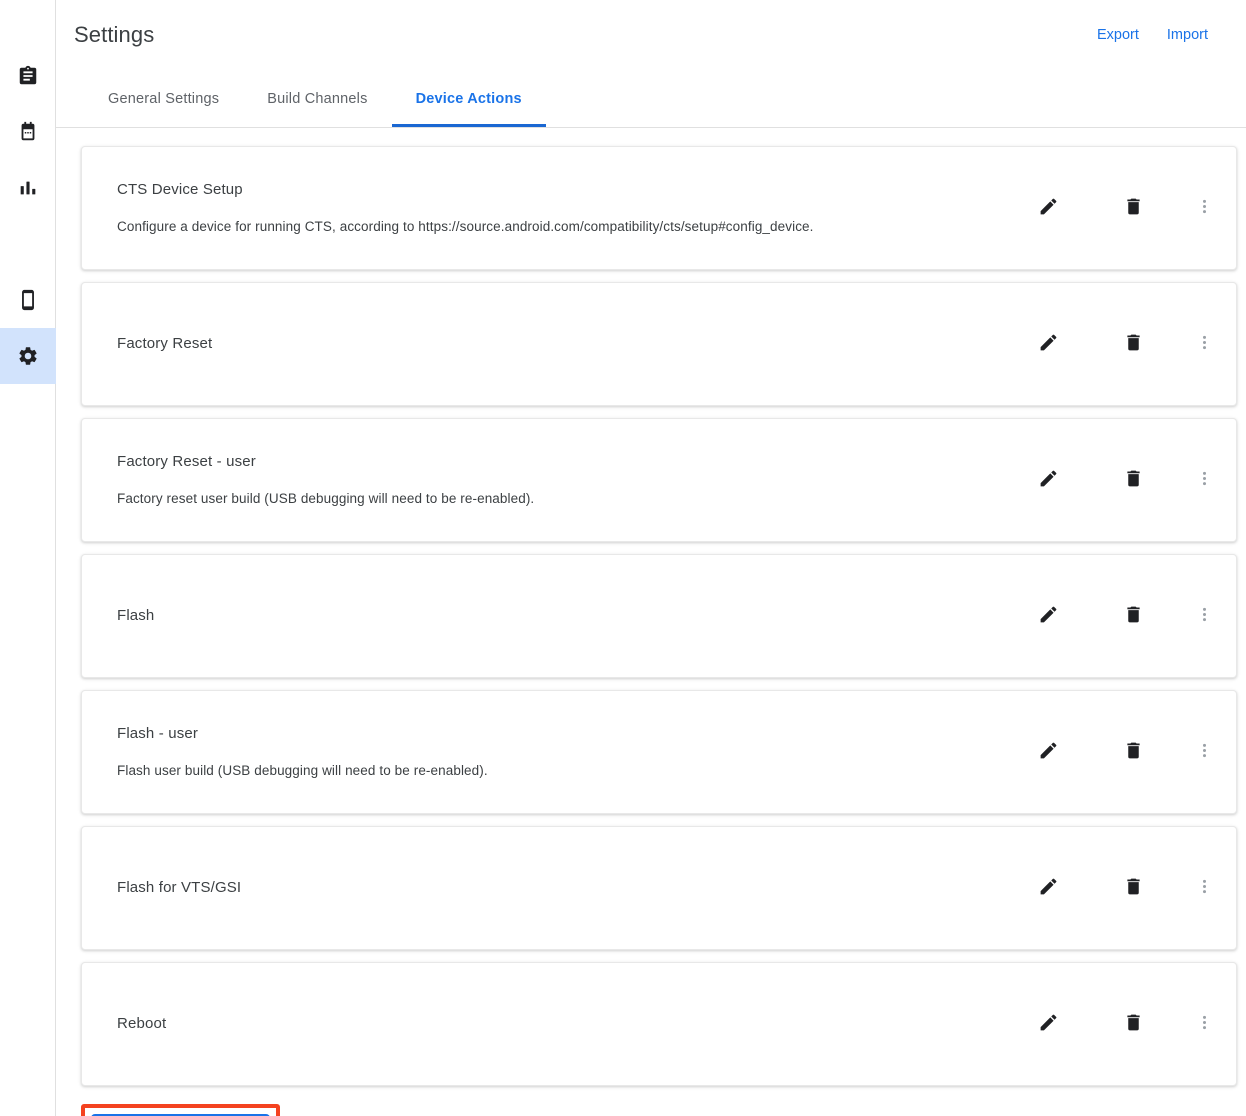 The width and height of the screenshot is (1246, 1116). I want to click on device-action-info: Reboot, so click(570, 1024).